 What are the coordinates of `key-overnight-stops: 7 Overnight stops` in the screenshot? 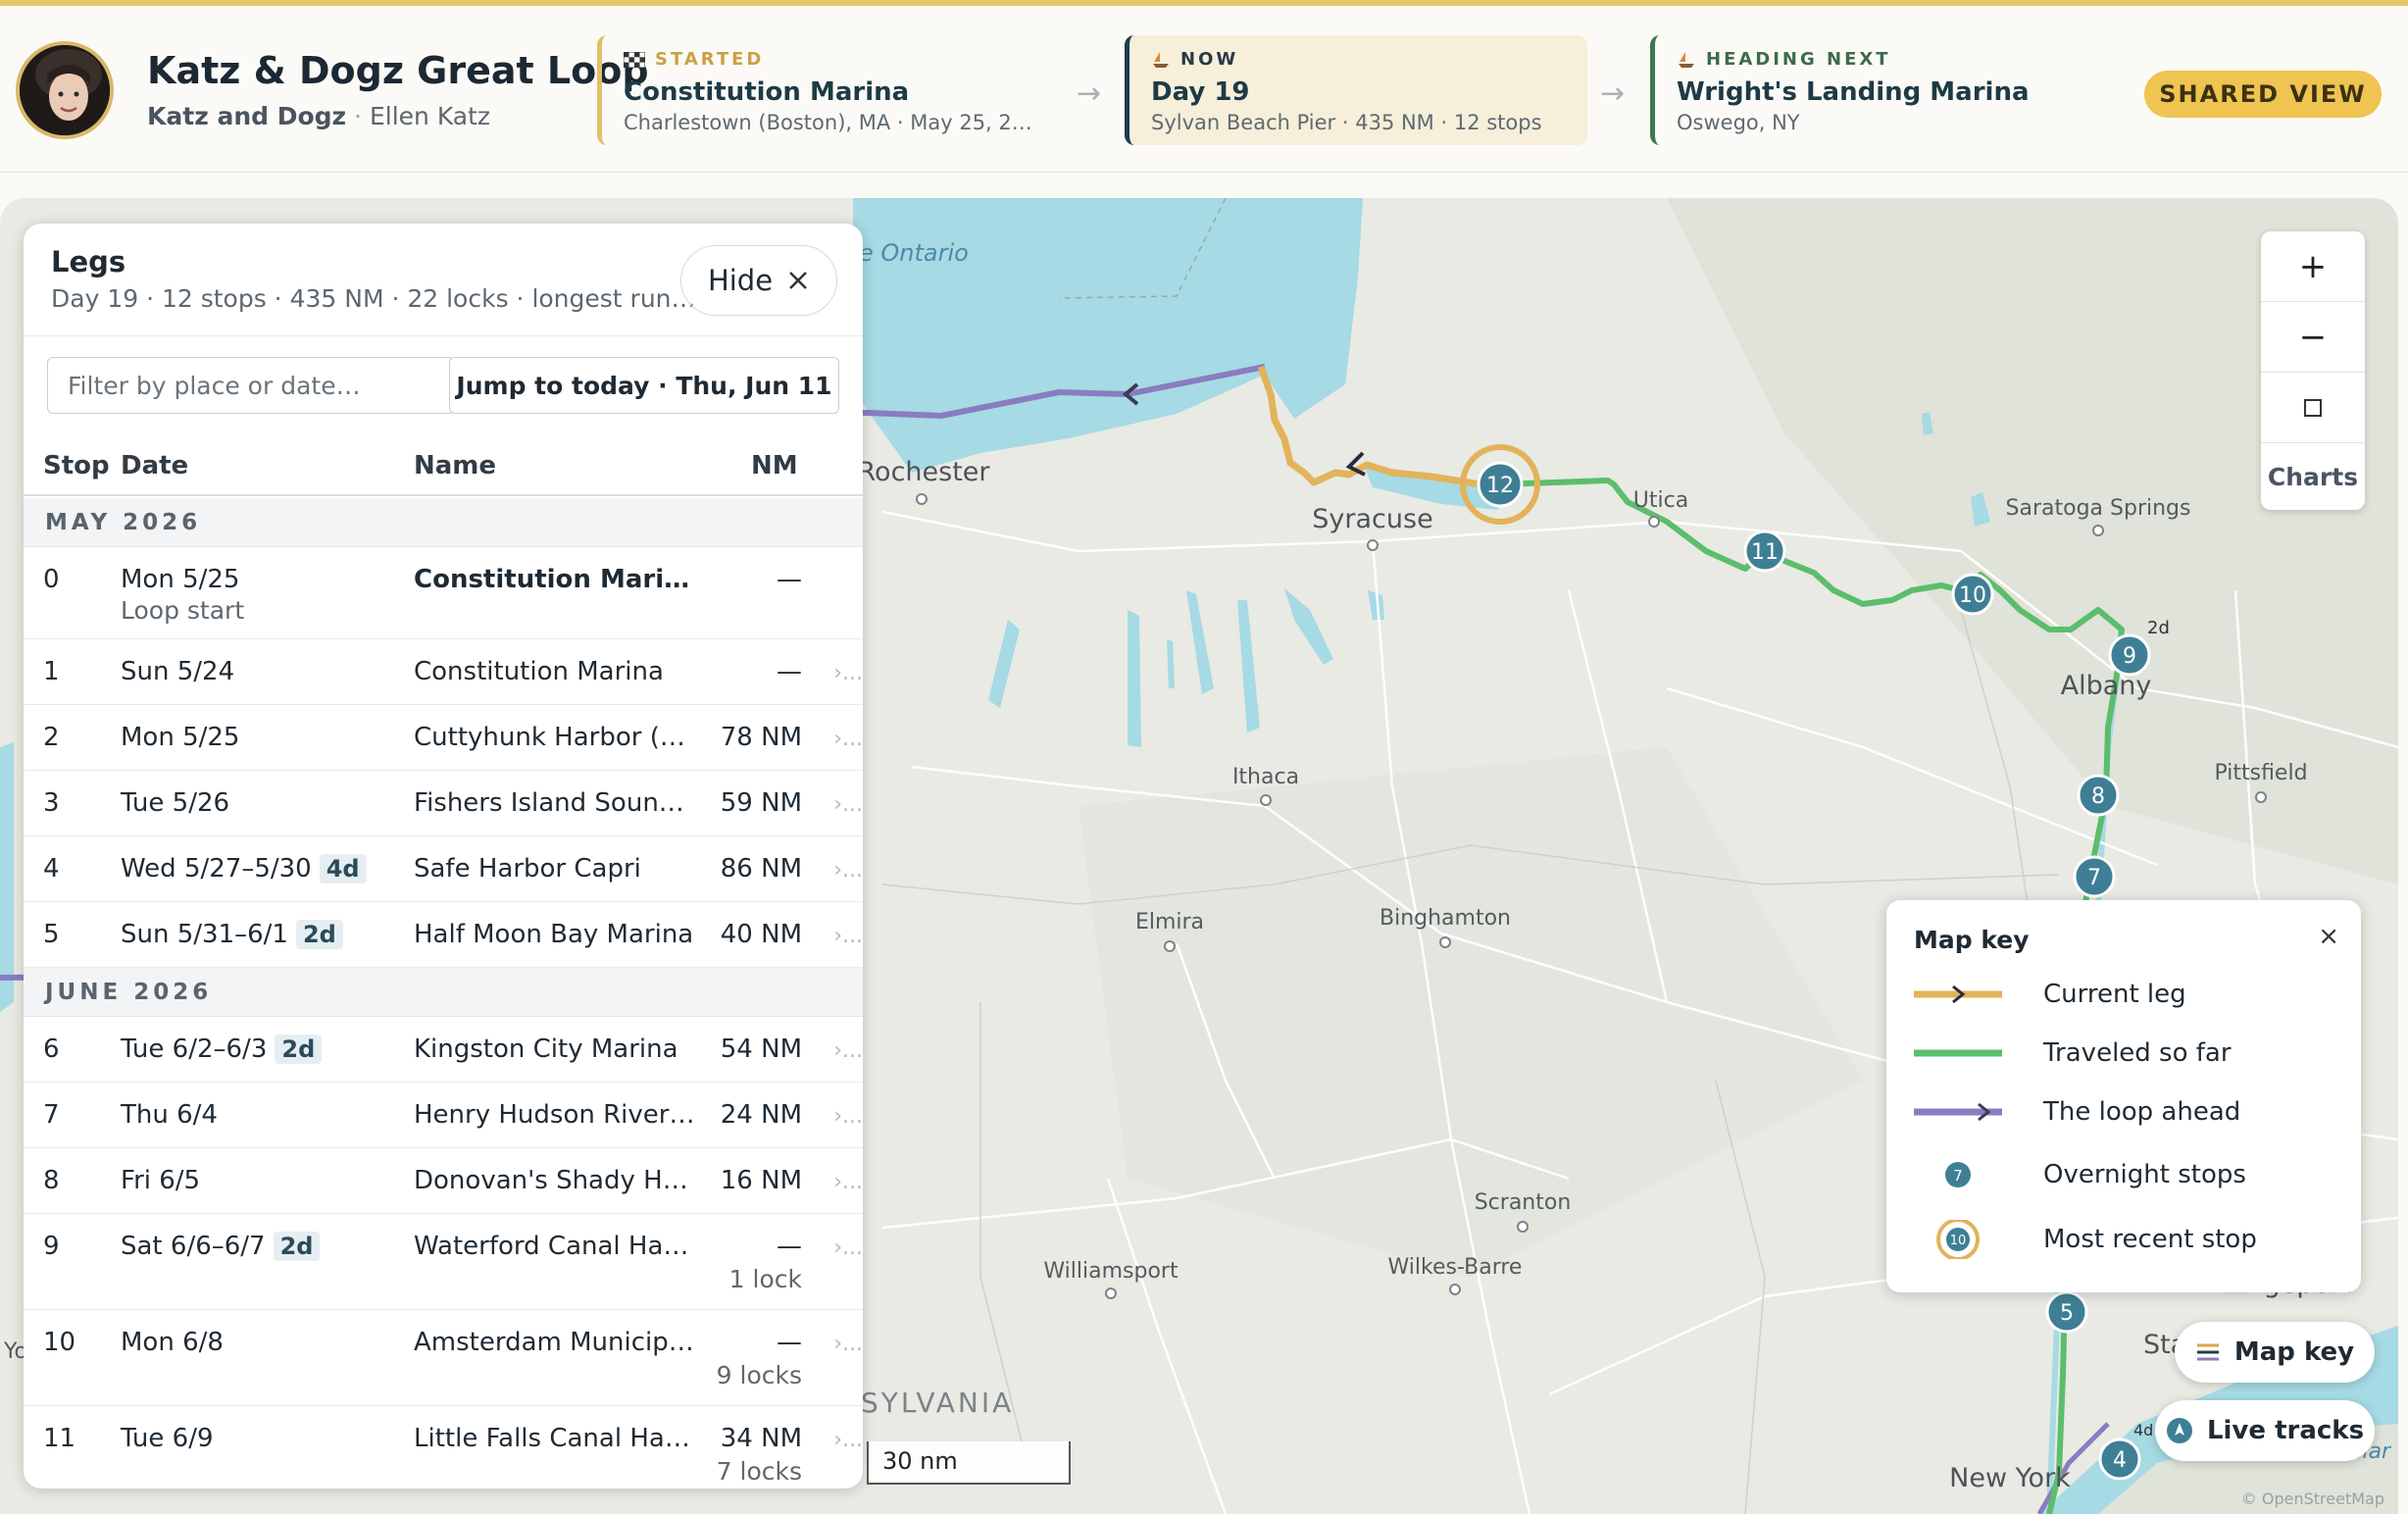 It's located at (2080, 1174).